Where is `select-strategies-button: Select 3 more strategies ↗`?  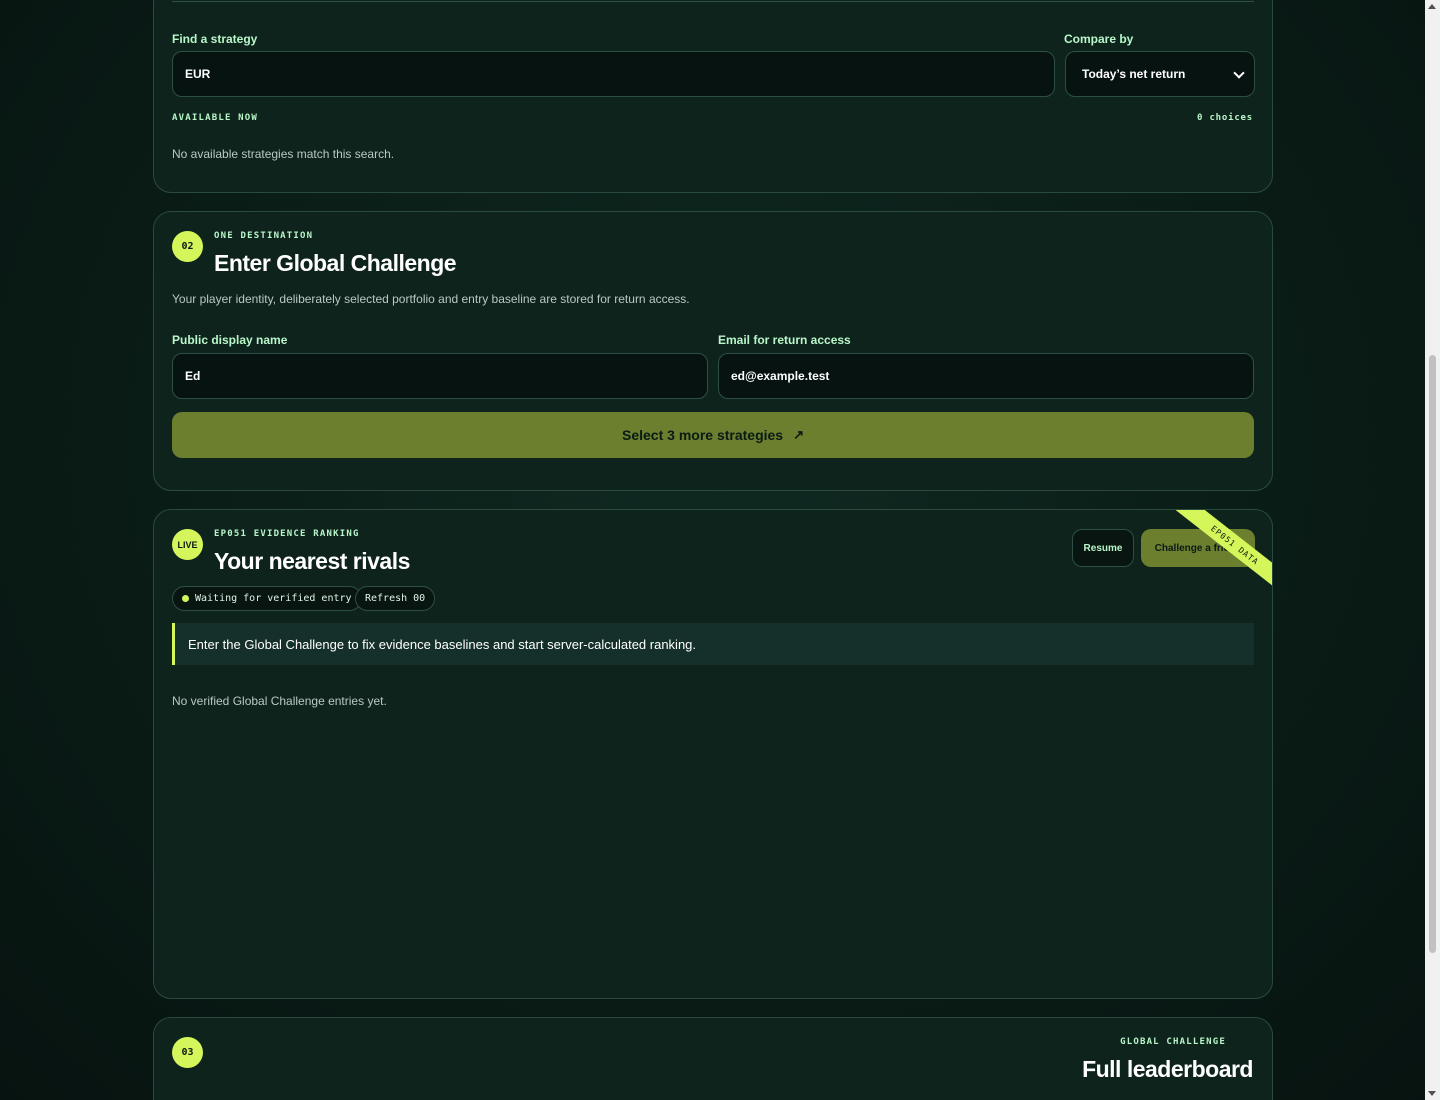
select-strategies-button: Select 3 more strategies ↗ is located at coordinates (713, 435).